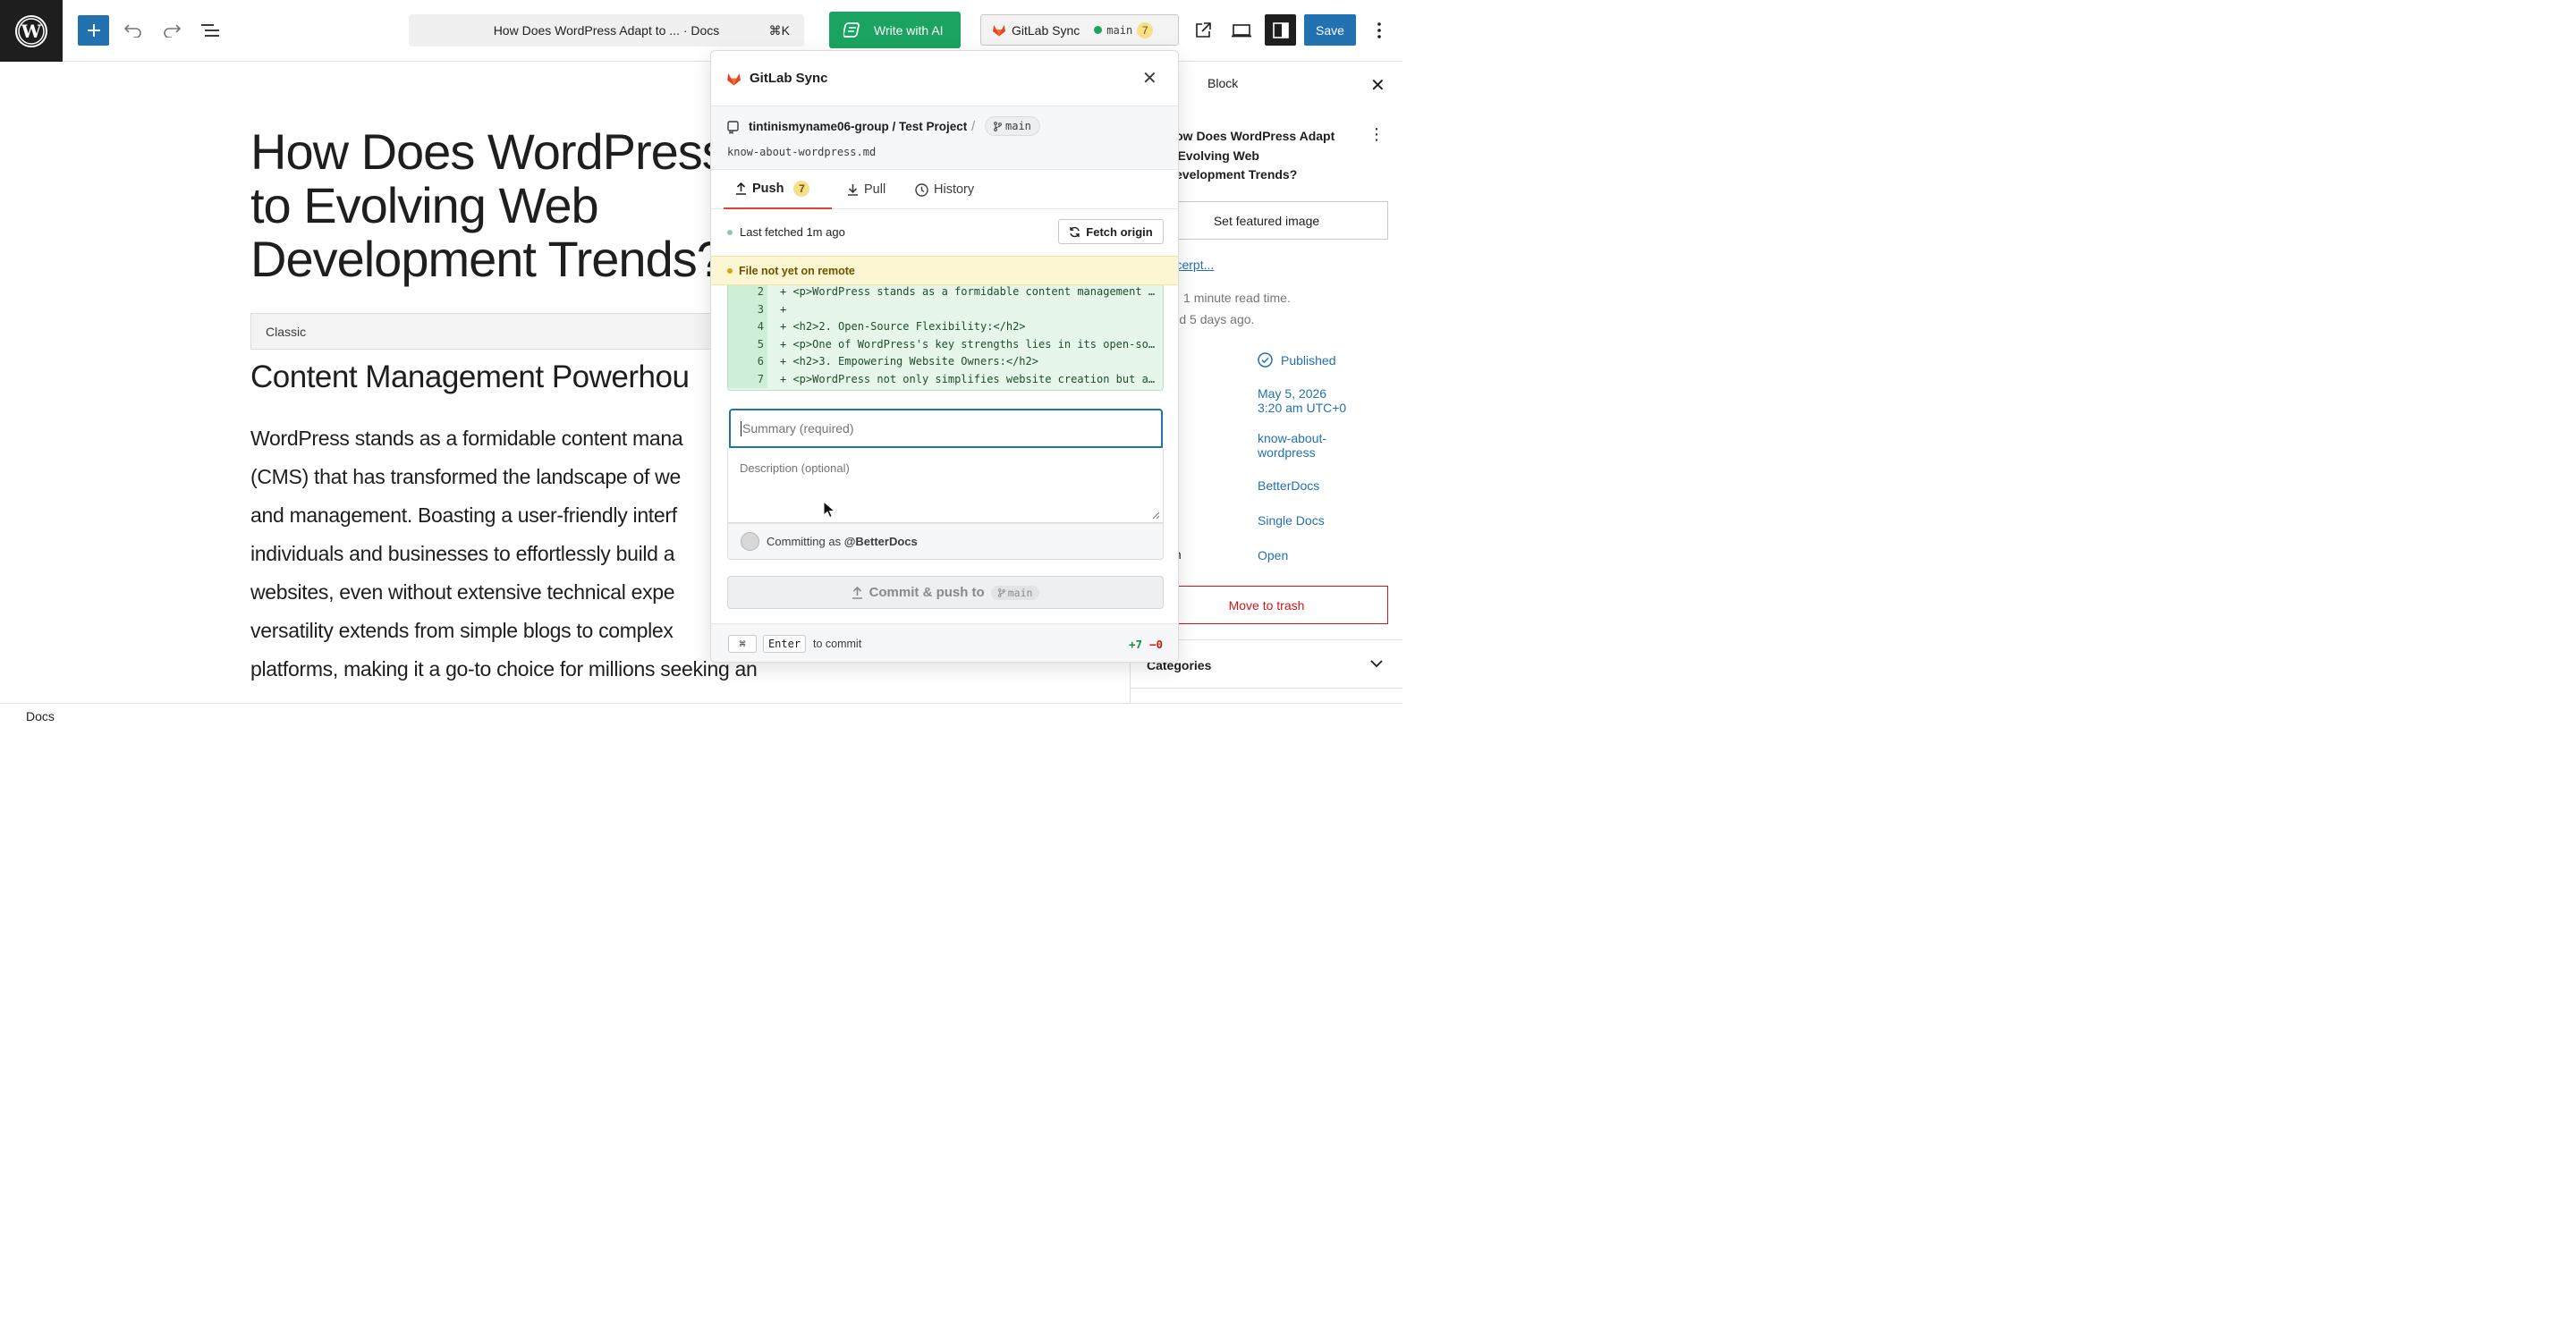 Image resolution: width=2576 pixels, height=1336 pixels. I want to click on set-featured-image-button: Set featured image, so click(1266, 221).